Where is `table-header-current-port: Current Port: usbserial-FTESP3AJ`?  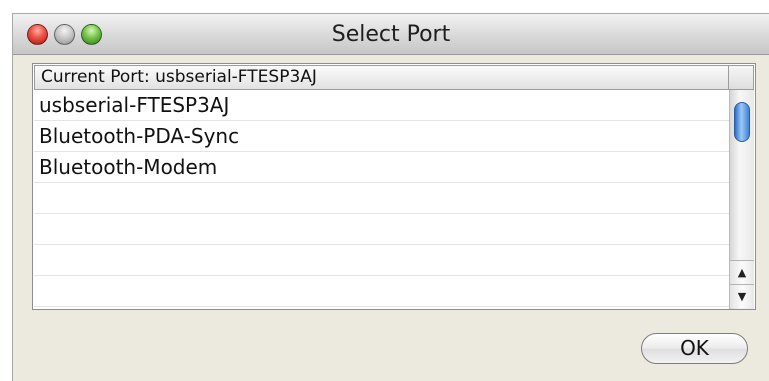 table-header-current-port: Current Port: usbserial-FTESP3AJ is located at coordinates (381, 77).